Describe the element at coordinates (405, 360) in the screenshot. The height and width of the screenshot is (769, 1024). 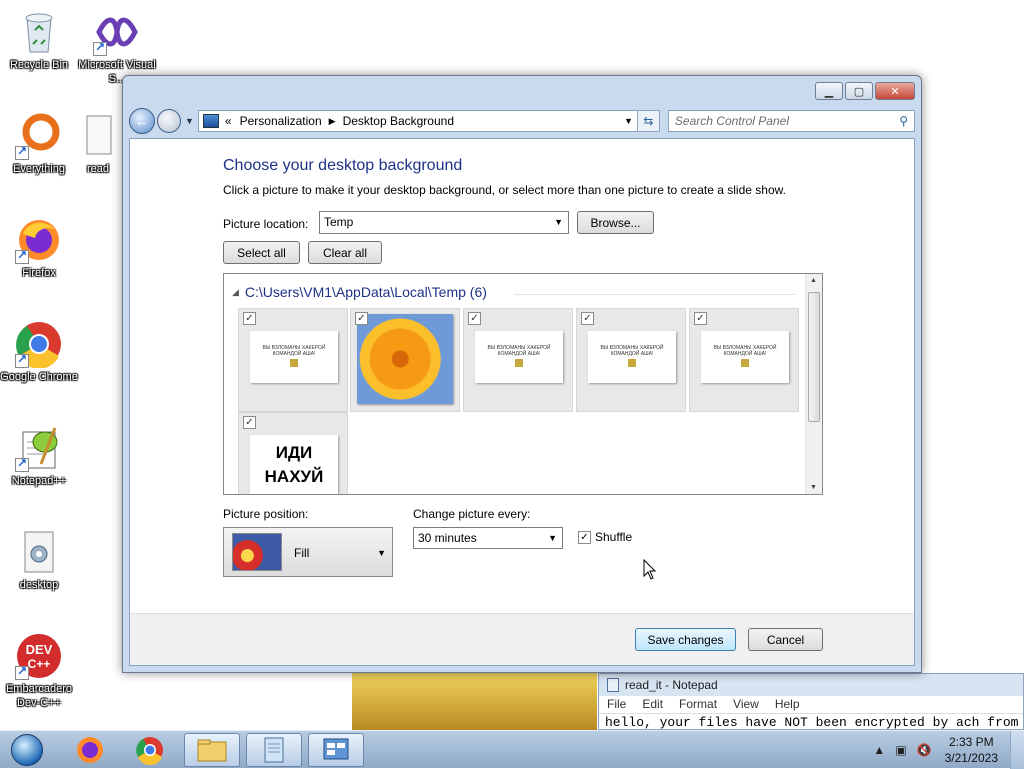
I see `thumbnail-2: ✓` at that location.